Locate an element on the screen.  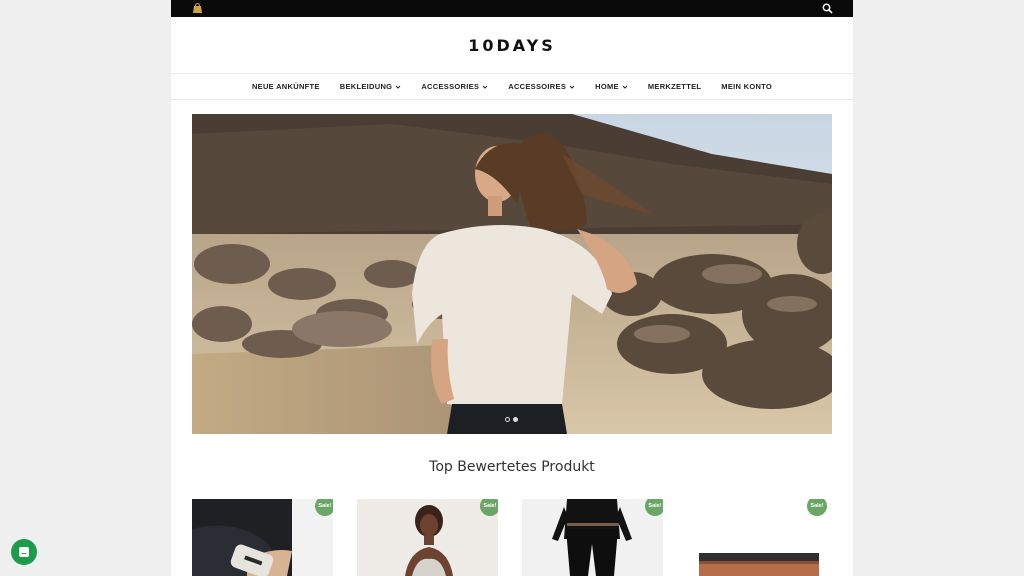
product-card-4: Sale! is located at coordinates (757, 537).